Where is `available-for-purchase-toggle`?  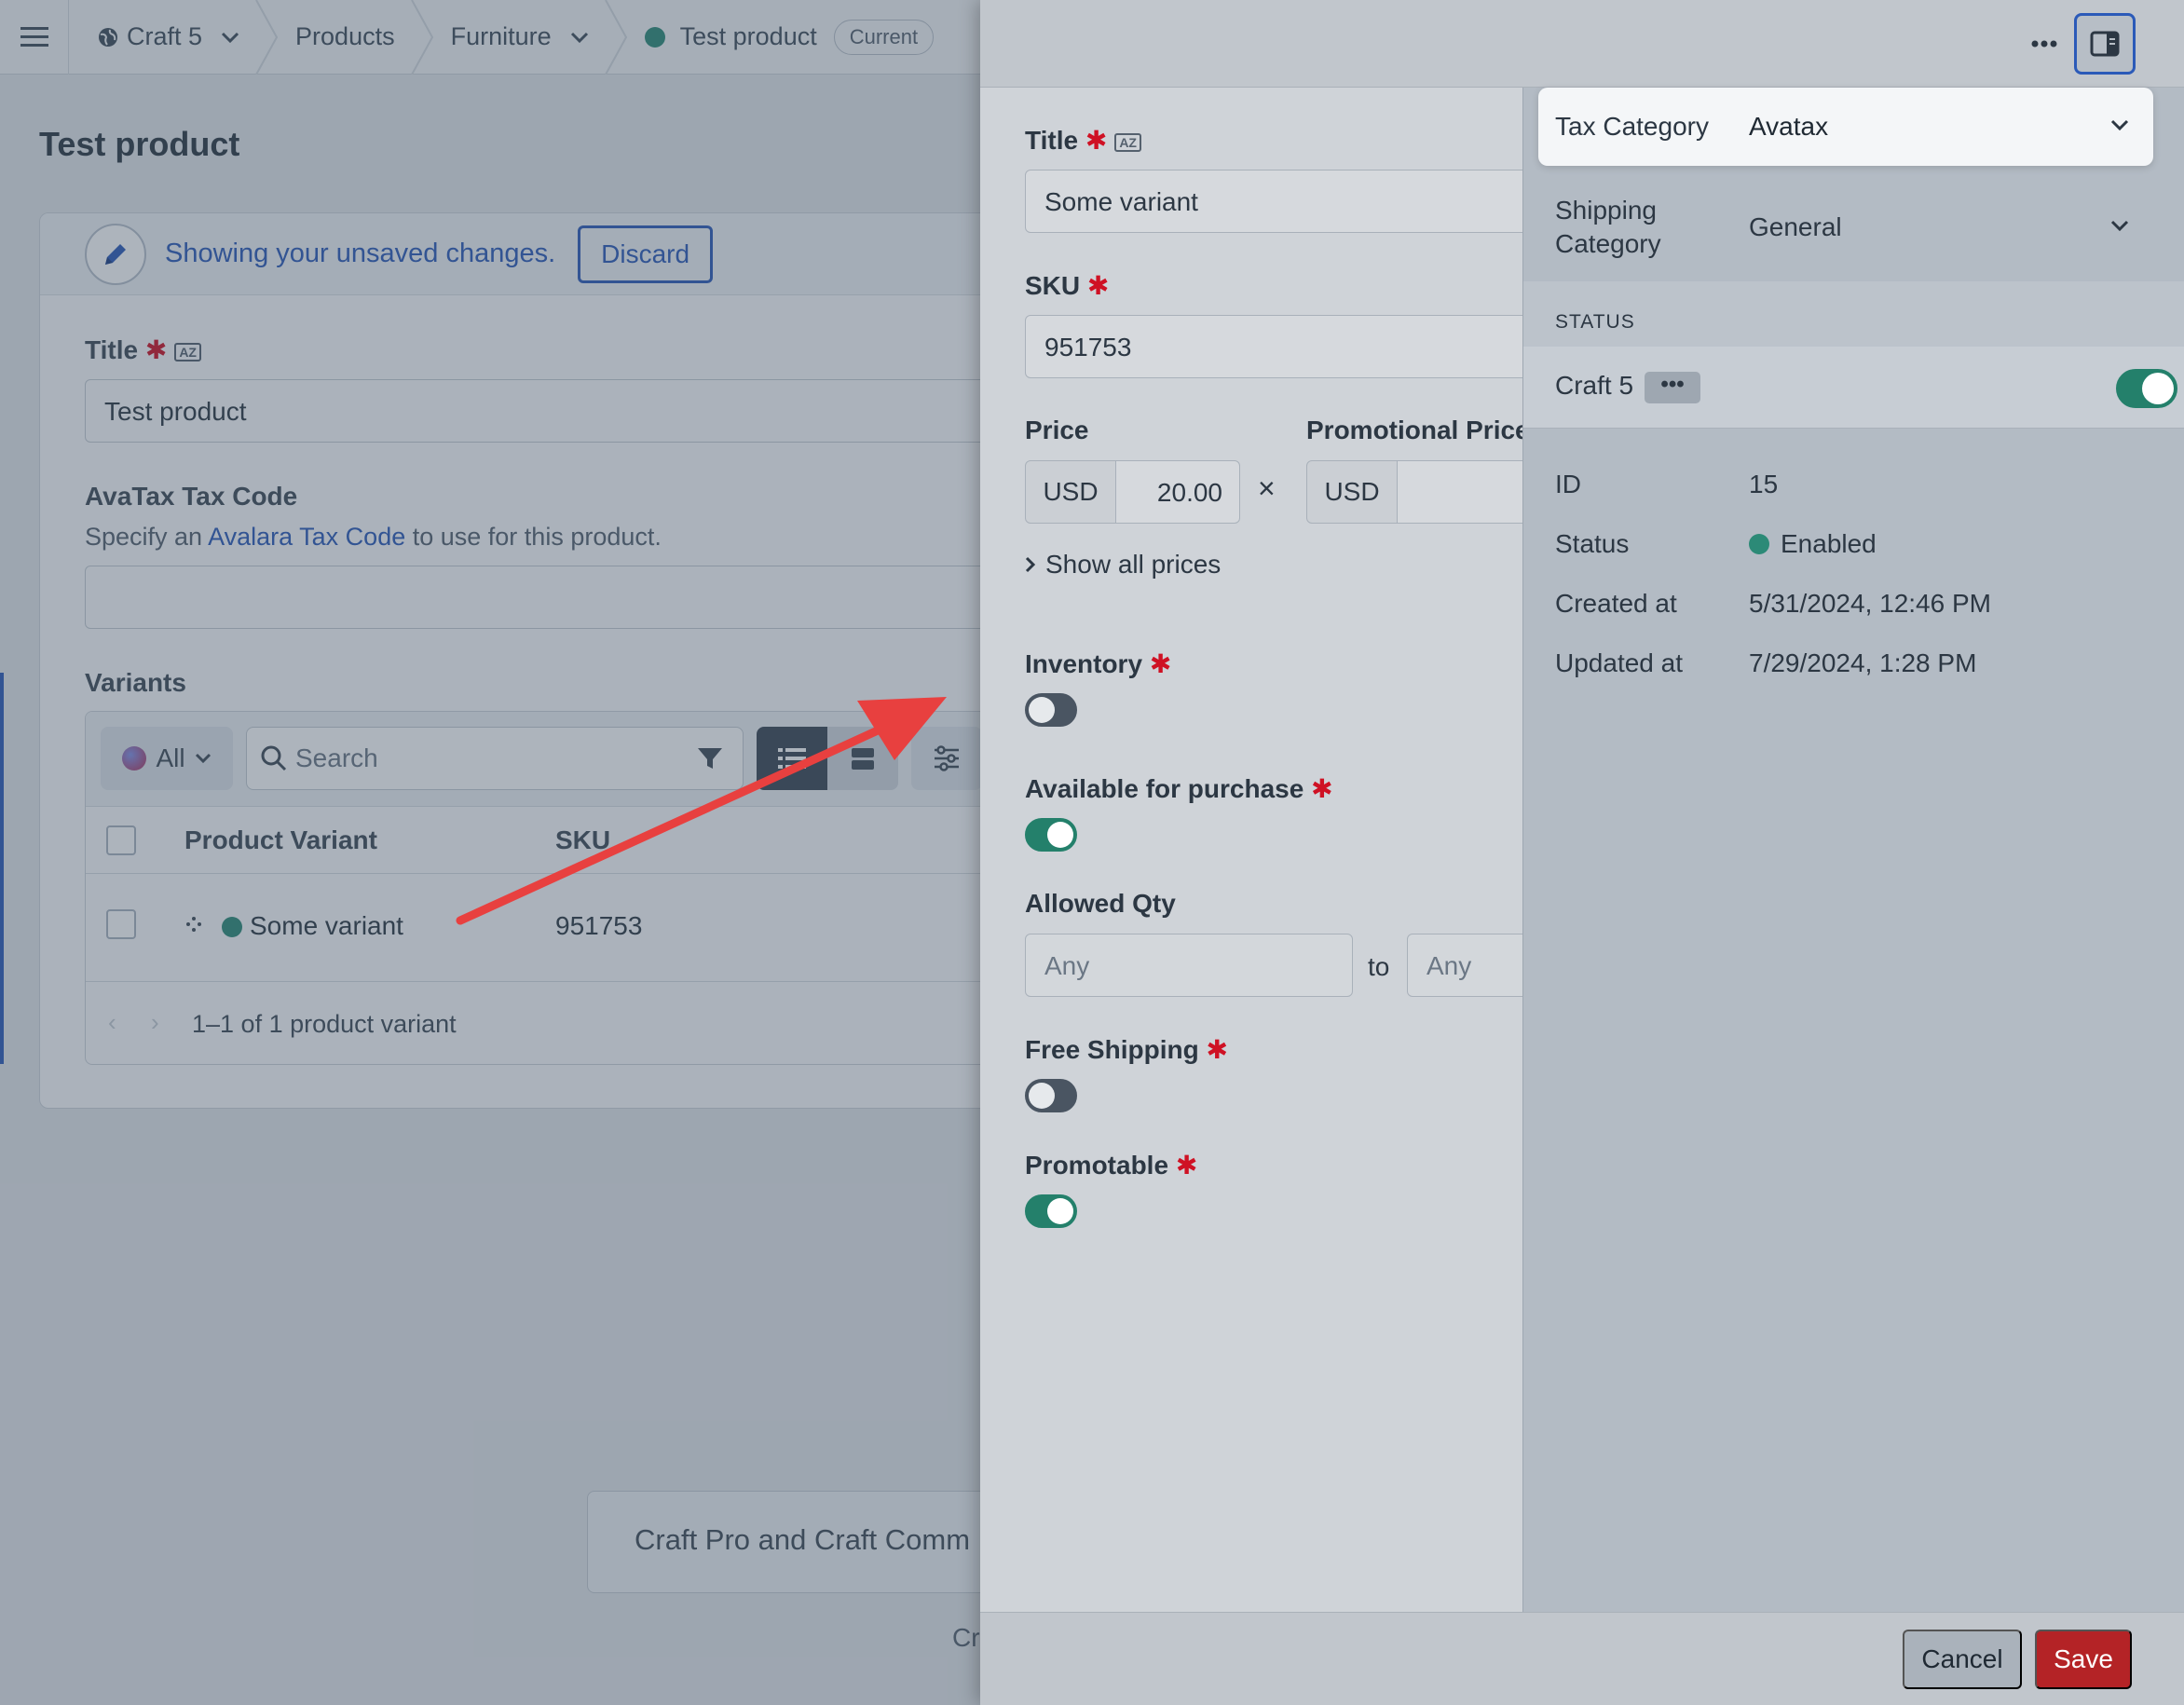
available-for-purchase-toggle is located at coordinates (1051, 835).